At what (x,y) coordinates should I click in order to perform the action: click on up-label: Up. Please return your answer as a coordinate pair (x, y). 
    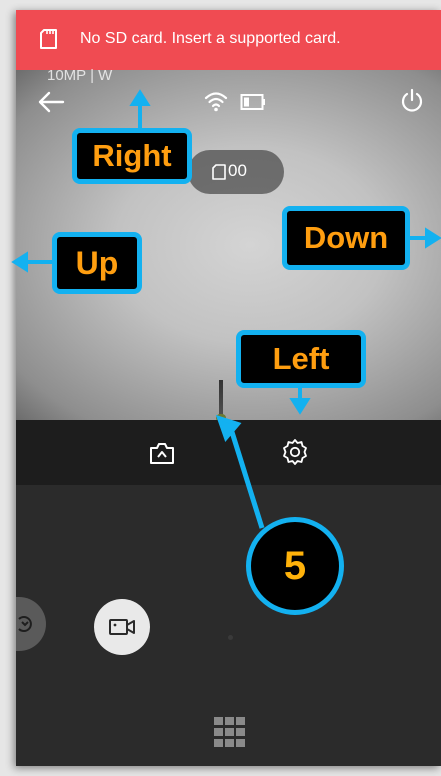
    Looking at the image, I should click on (97, 263).